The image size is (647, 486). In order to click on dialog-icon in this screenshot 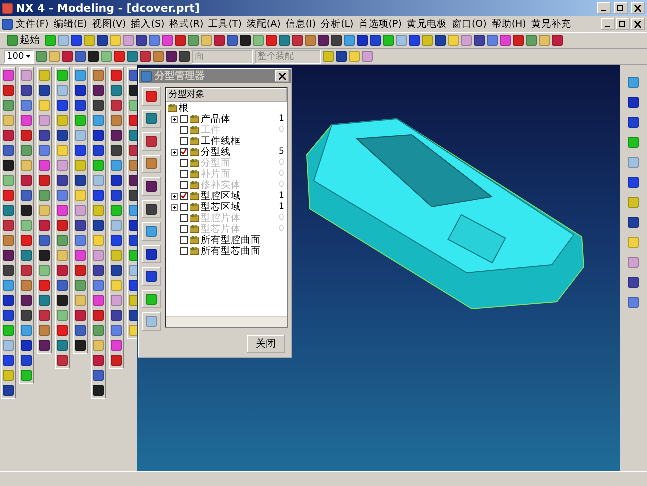, I will do `click(146, 76)`.